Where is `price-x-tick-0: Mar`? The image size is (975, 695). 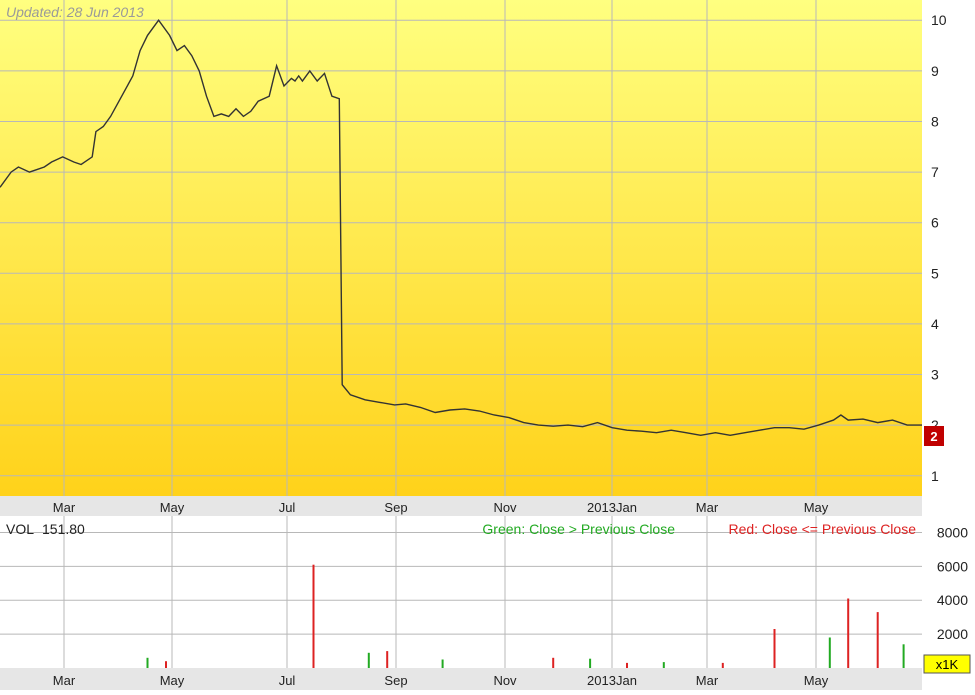
price-x-tick-0: Mar is located at coordinates (64, 507).